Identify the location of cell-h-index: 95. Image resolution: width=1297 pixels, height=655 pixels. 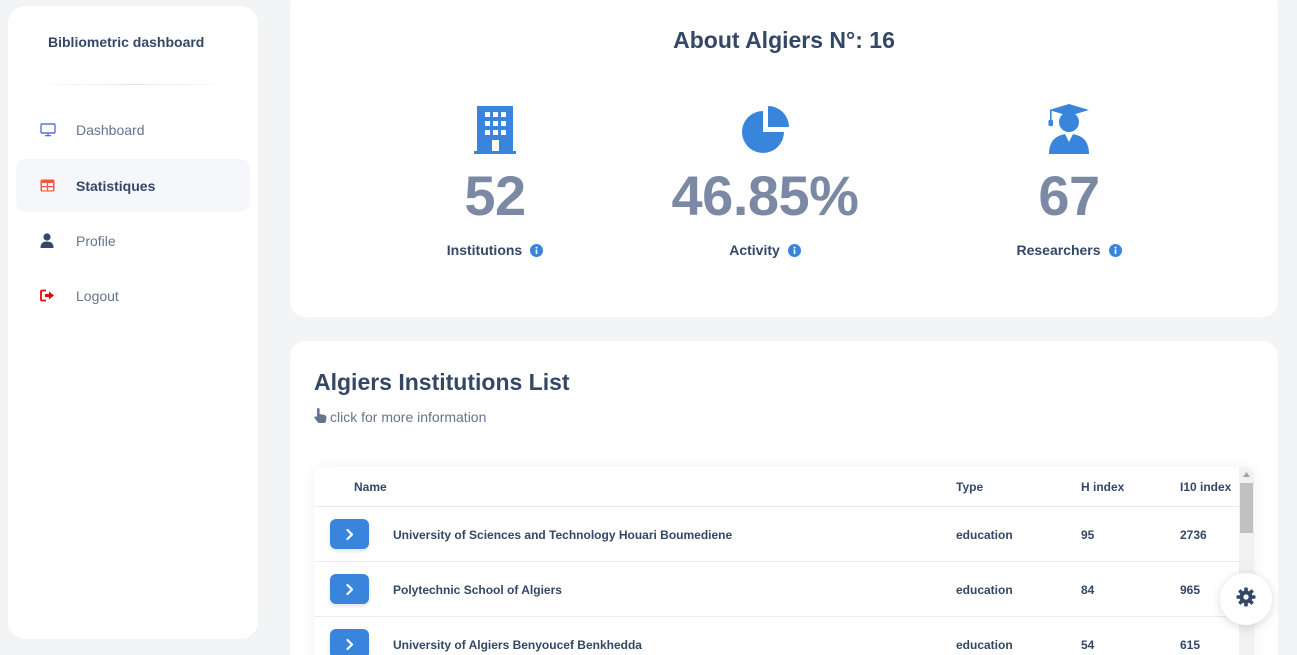
(1088, 535).